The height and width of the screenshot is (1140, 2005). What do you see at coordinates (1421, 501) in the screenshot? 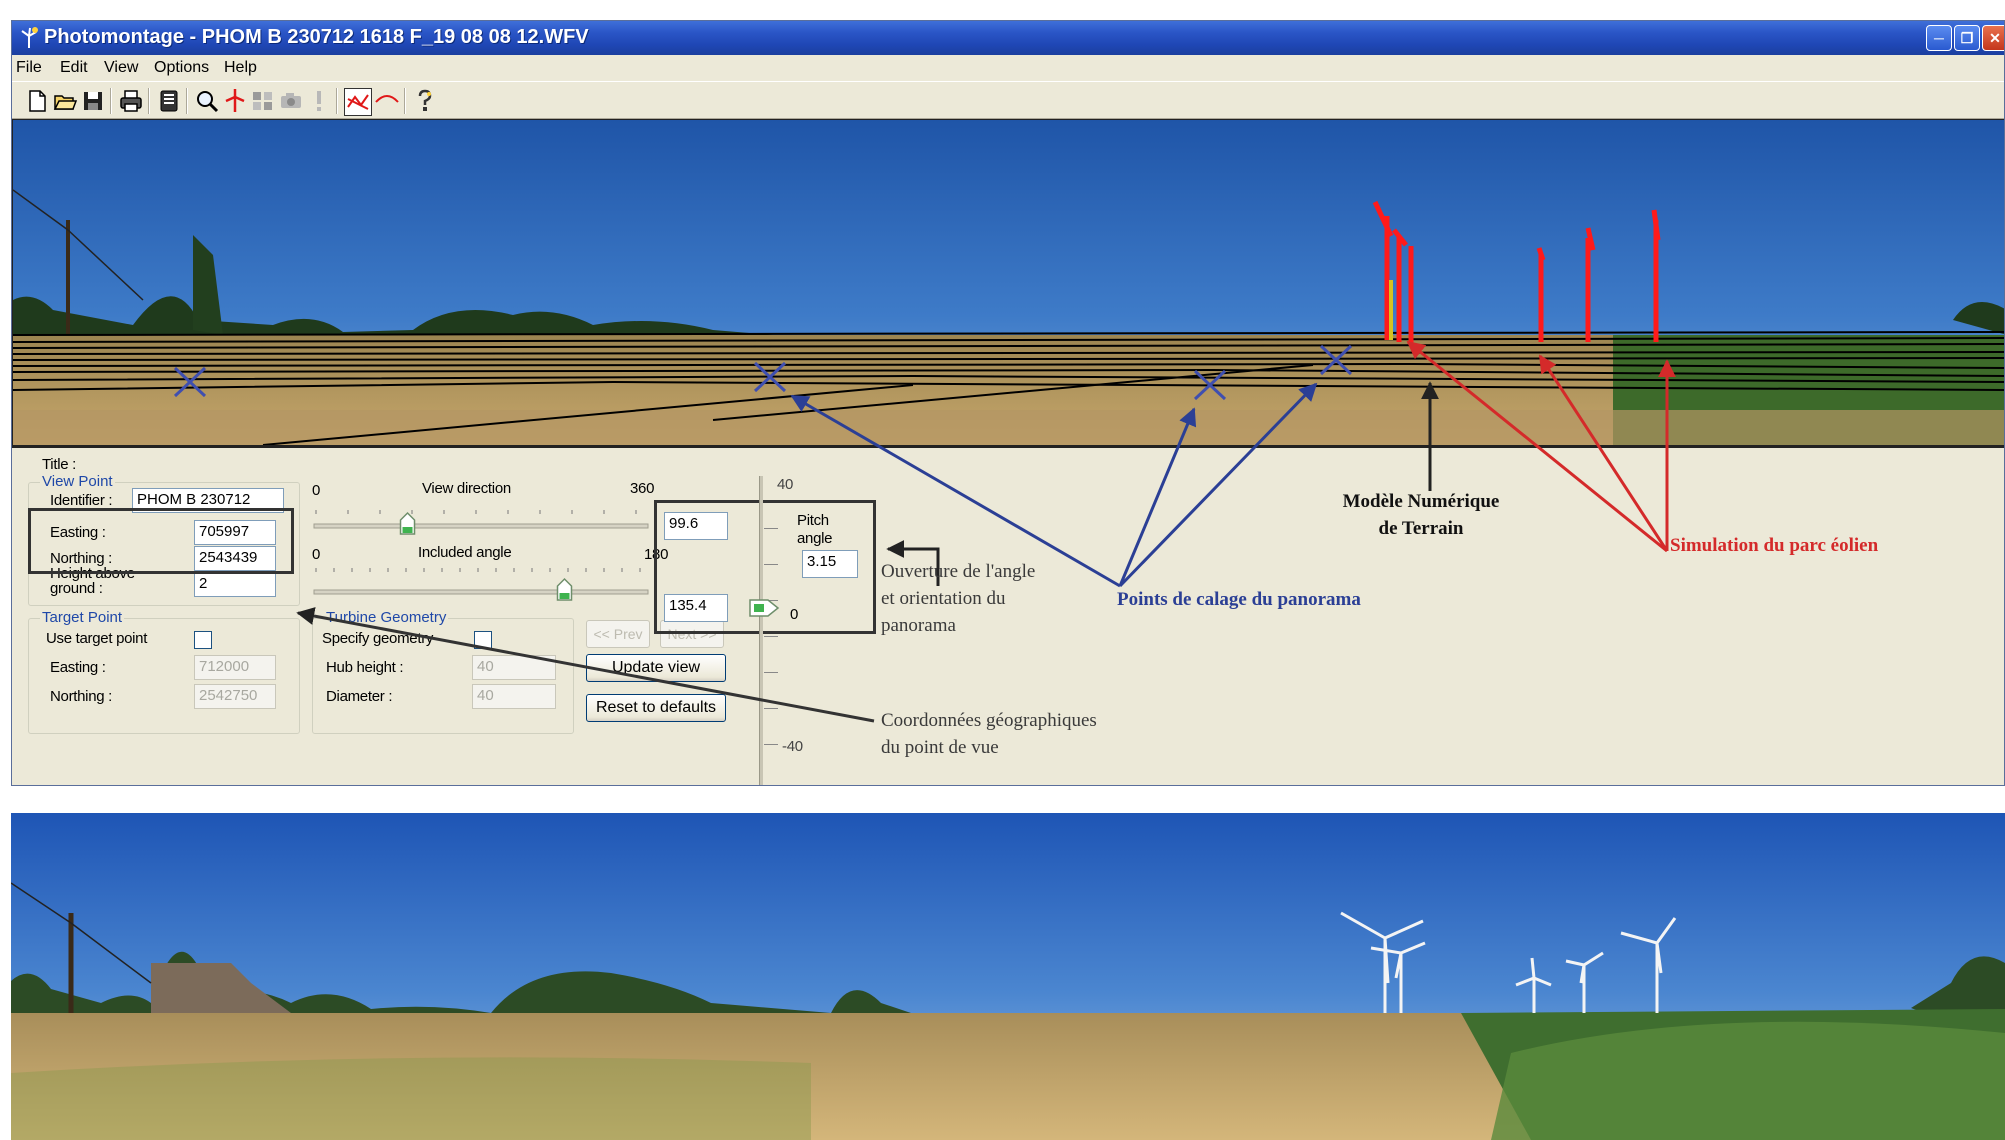
I see `annotation-modele-line1: Modèle Numérique` at bounding box center [1421, 501].